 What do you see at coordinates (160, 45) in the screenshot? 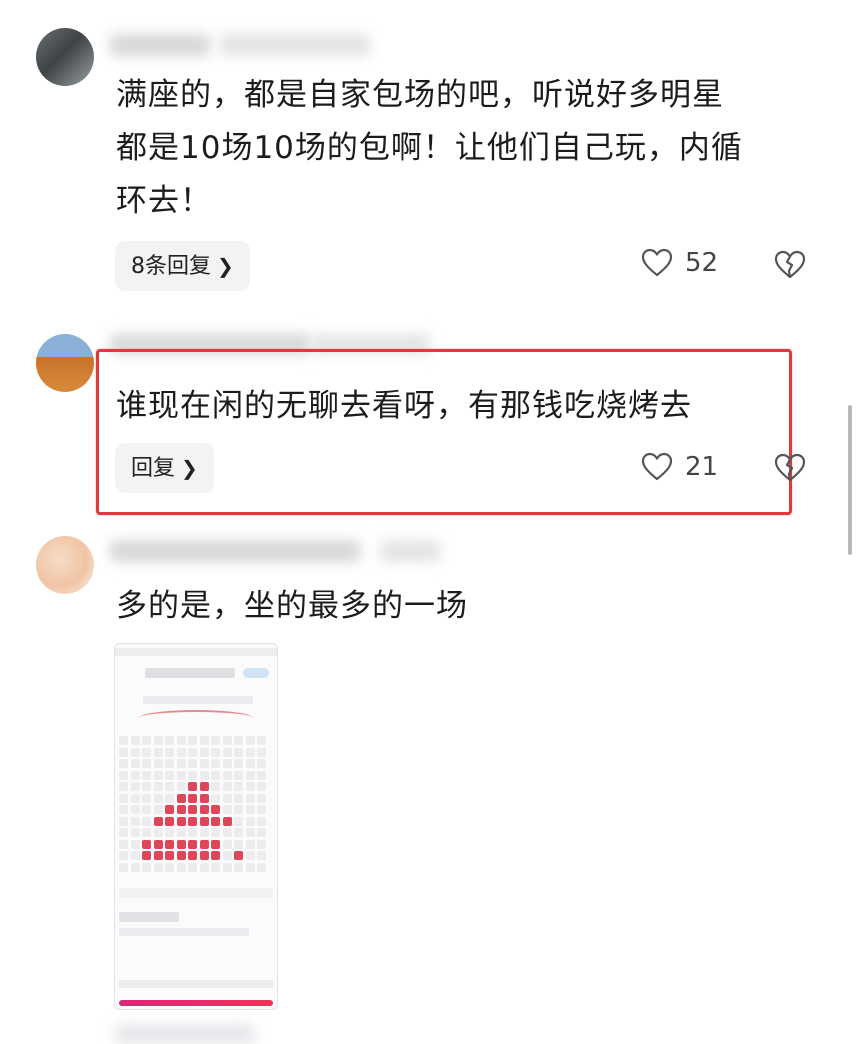
I see `username-blurred` at bounding box center [160, 45].